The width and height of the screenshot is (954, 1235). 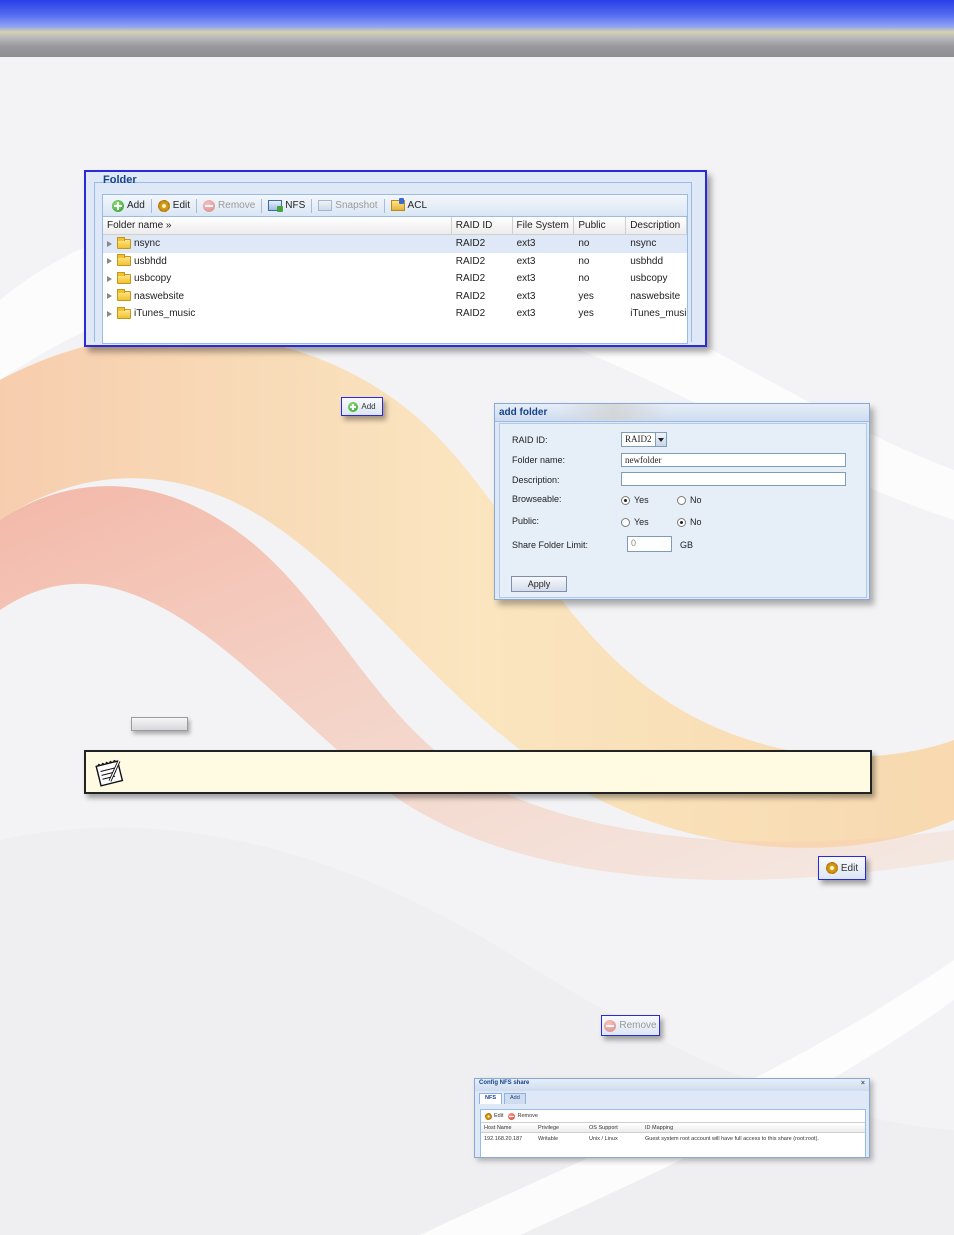 I want to click on browseable-no-radio: No, so click(x=689, y=500).